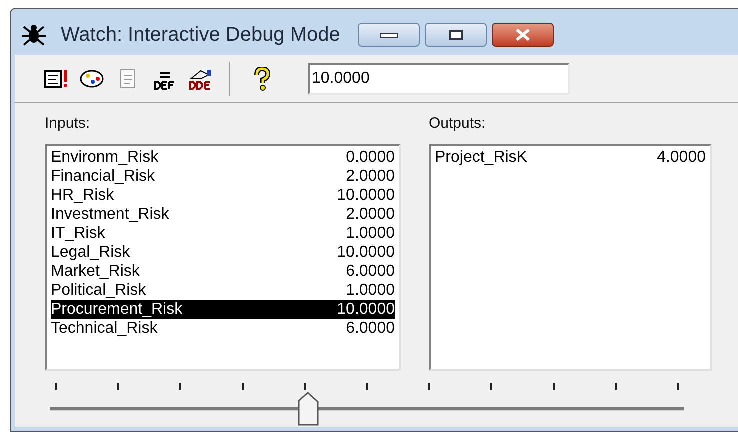 The height and width of the screenshot is (440, 738). Describe the element at coordinates (389, 35) in the screenshot. I see `minimize-button` at that location.